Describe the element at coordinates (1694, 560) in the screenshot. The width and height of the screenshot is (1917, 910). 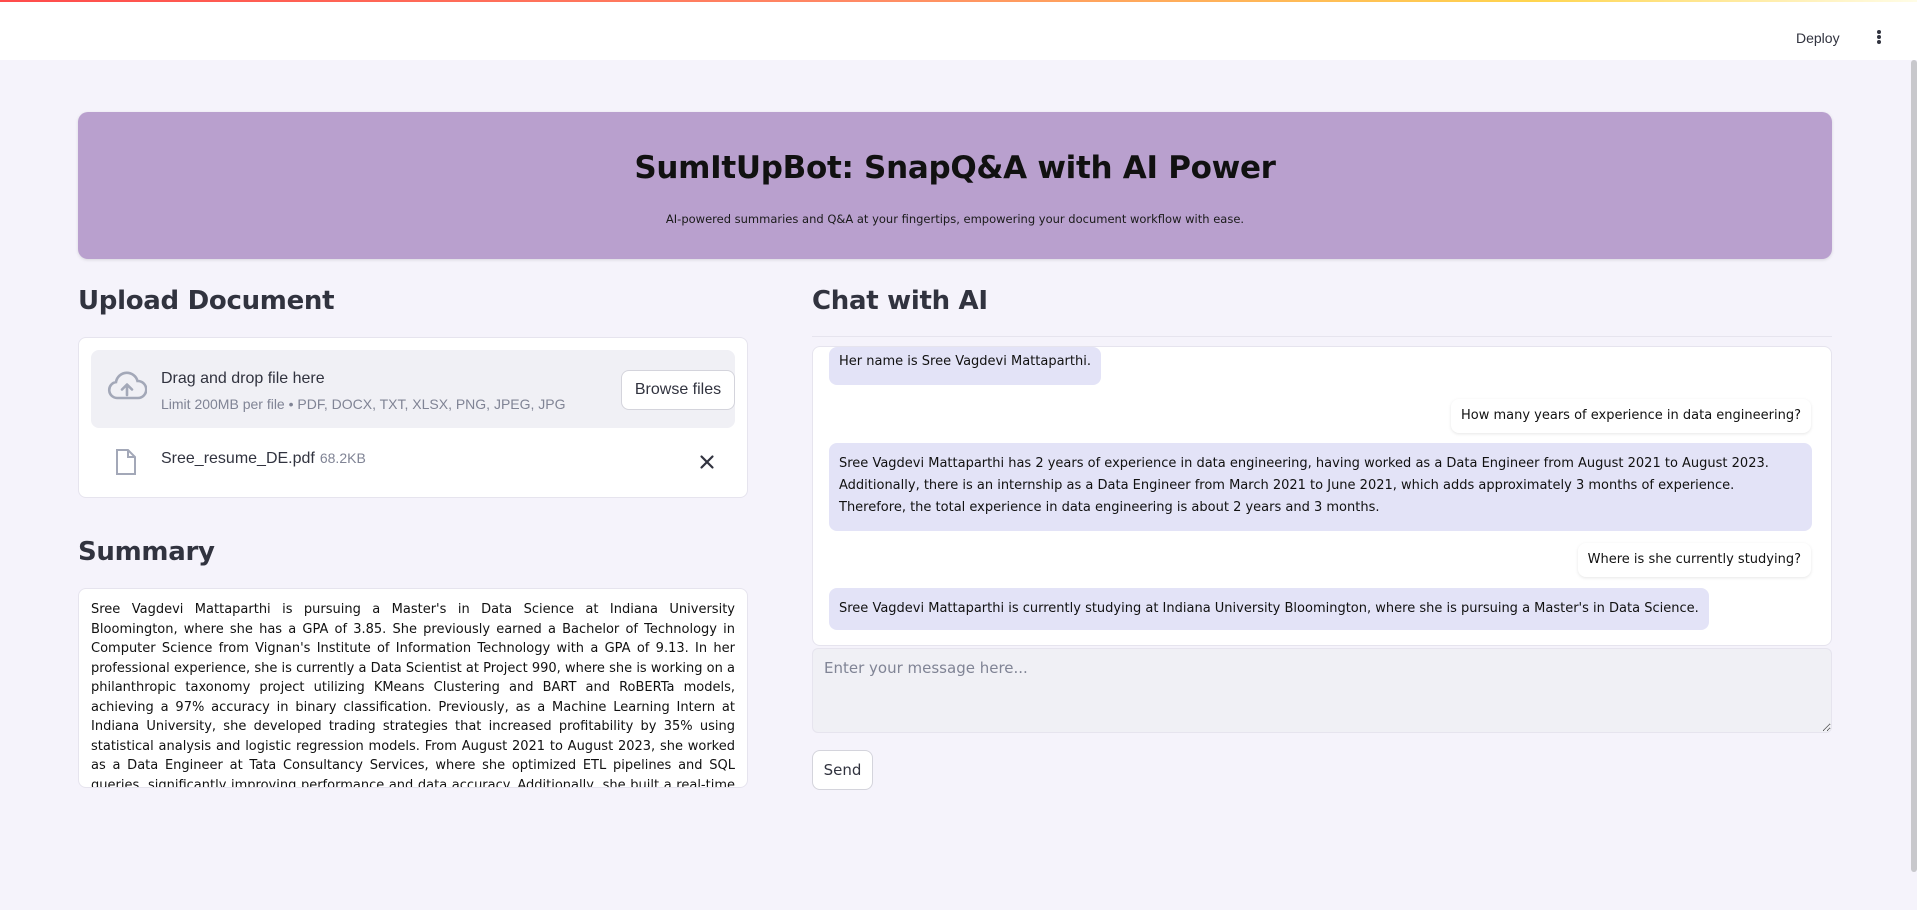
I see `chat-message-user: Where is she currently studying?` at that location.